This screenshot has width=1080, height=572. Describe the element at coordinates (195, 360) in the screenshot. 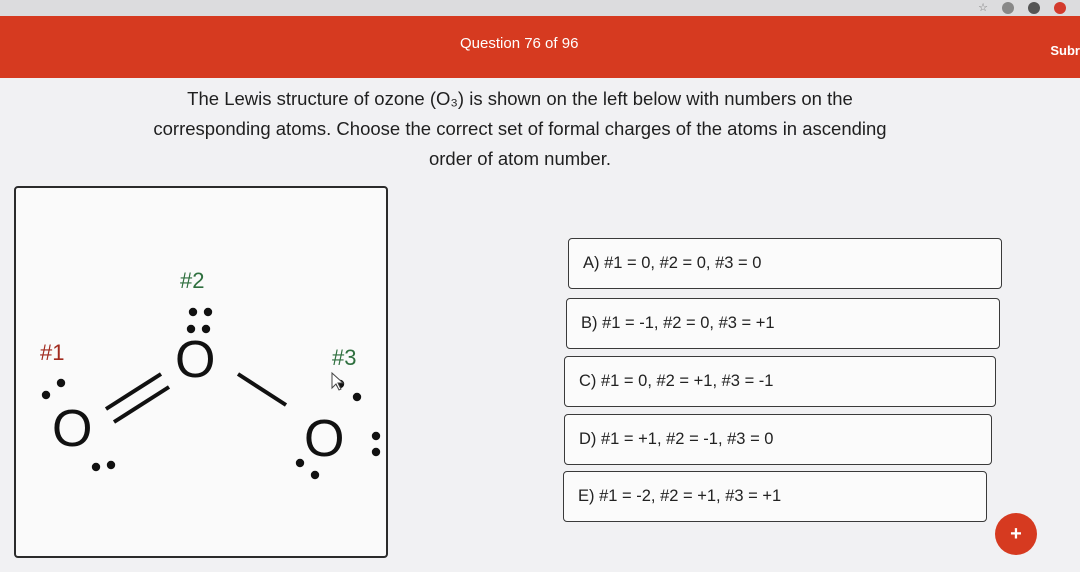

I see `atom2-symbol: O` at that location.